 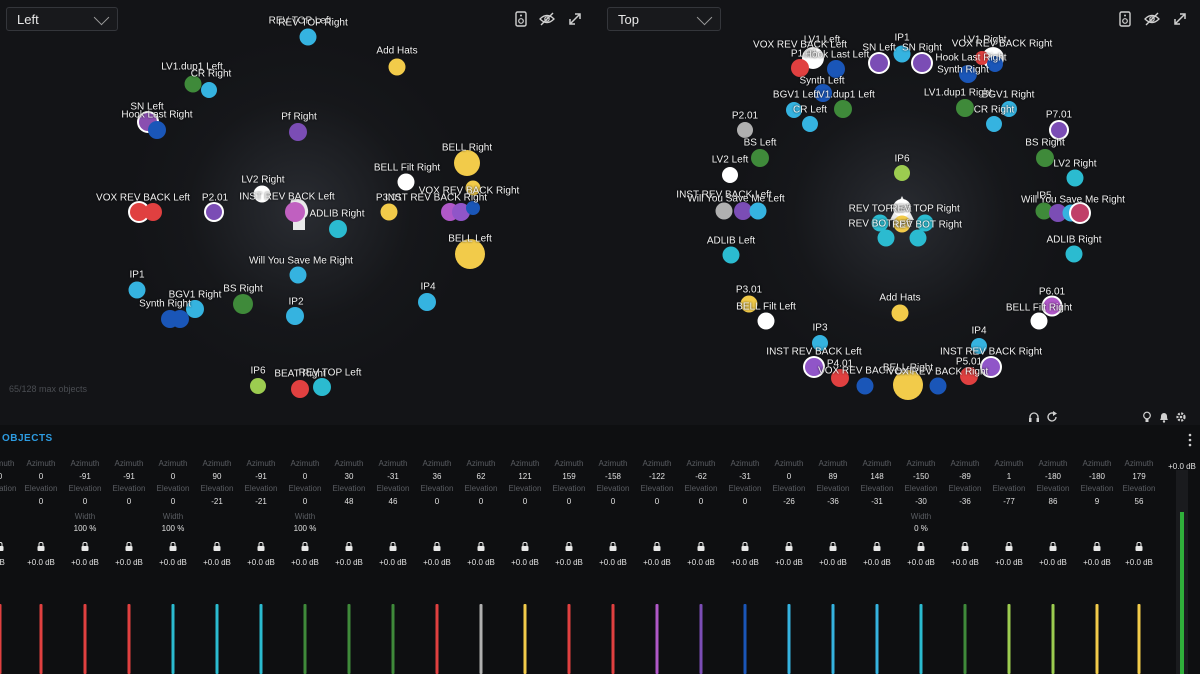 I want to click on azimuth-value: -31, so click(x=745, y=476).